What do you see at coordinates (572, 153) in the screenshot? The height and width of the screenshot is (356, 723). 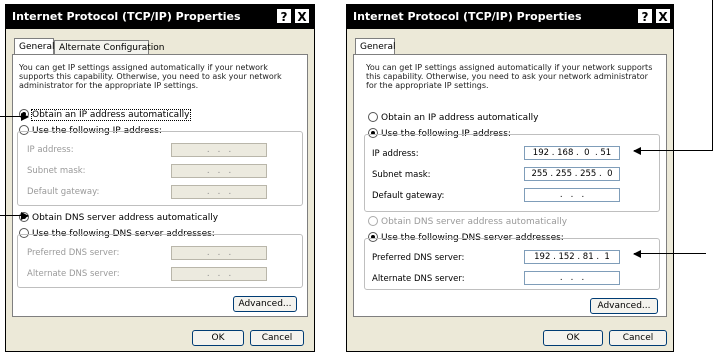 I see `ip-address-field: 192 . 168 . 0 . 51` at bounding box center [572, 153].